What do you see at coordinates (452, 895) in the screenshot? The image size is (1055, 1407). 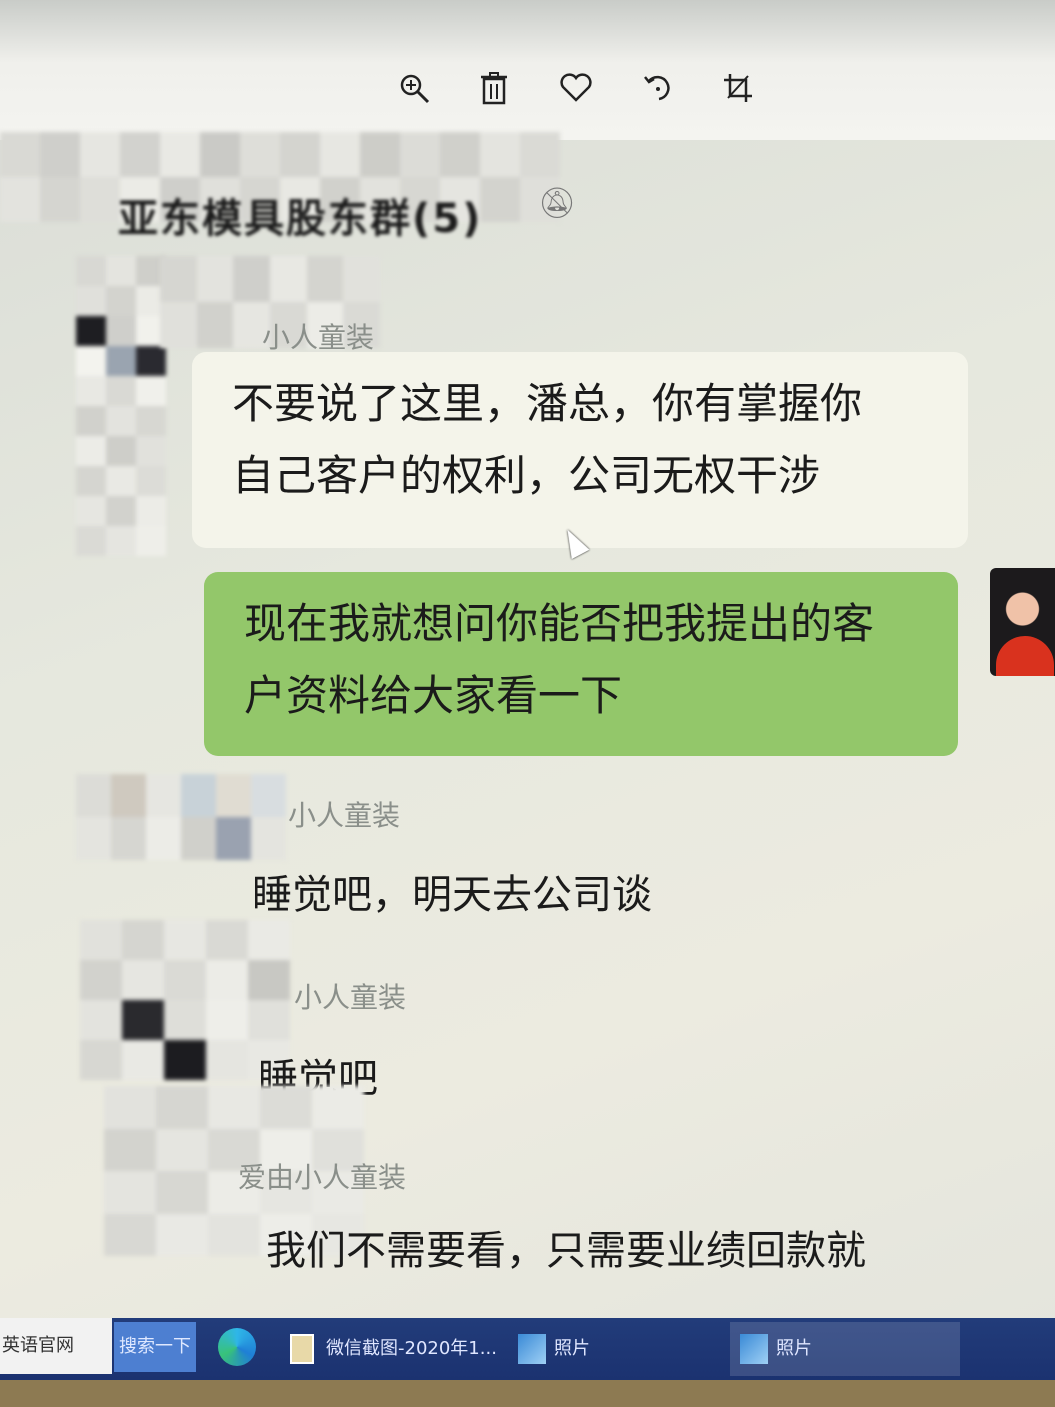 I see `message-text: 睡觉吧，明天去公司谈` at bounding box center [452, 895].